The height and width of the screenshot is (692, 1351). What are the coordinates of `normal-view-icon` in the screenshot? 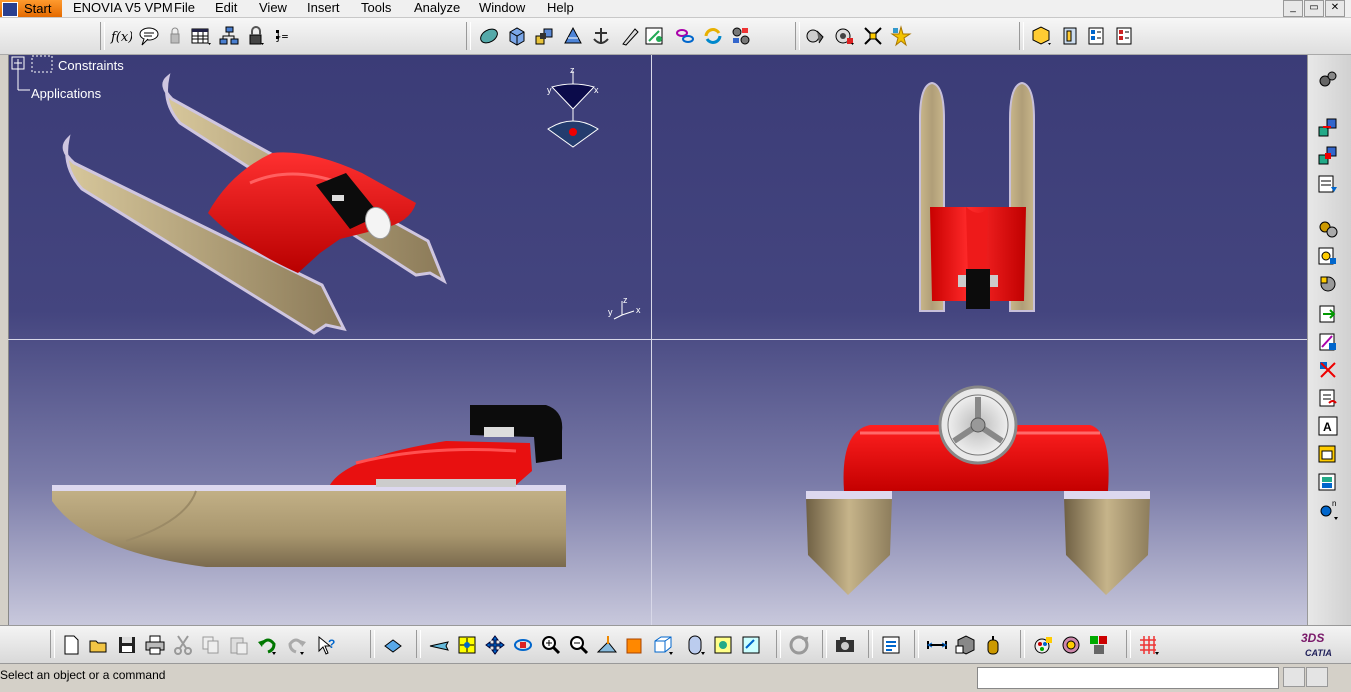 It's located at (607, 645).